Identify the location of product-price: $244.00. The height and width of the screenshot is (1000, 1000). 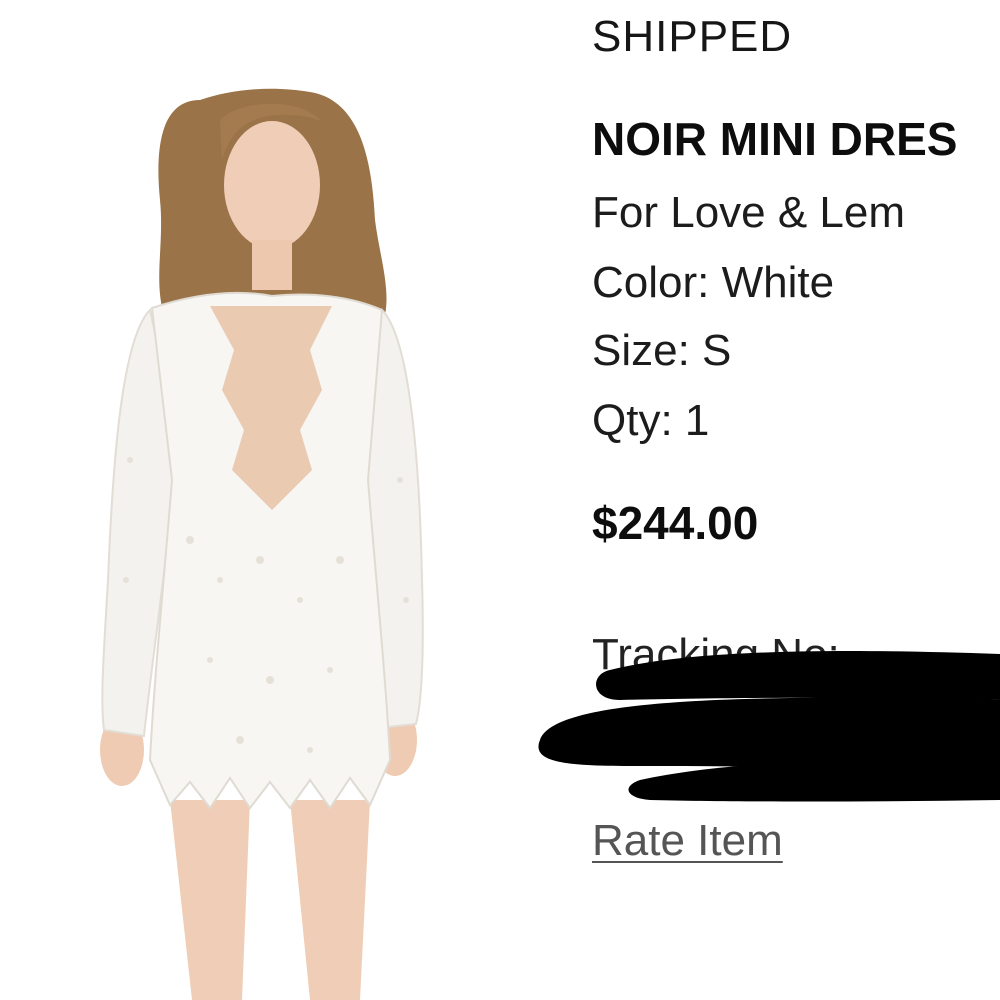
(675, 523).